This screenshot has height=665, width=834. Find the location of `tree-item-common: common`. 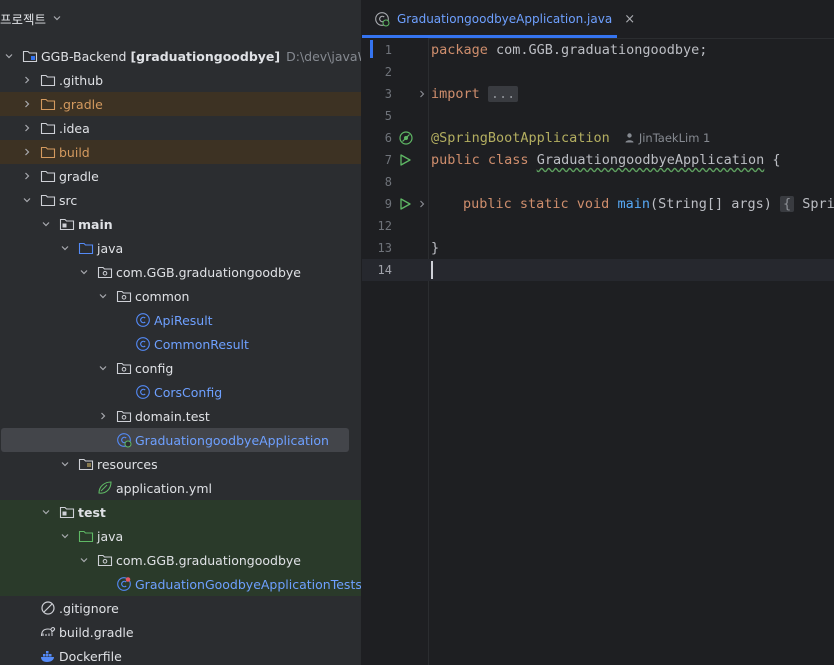

tree-item-common: common is located at coordinates (180, 296).